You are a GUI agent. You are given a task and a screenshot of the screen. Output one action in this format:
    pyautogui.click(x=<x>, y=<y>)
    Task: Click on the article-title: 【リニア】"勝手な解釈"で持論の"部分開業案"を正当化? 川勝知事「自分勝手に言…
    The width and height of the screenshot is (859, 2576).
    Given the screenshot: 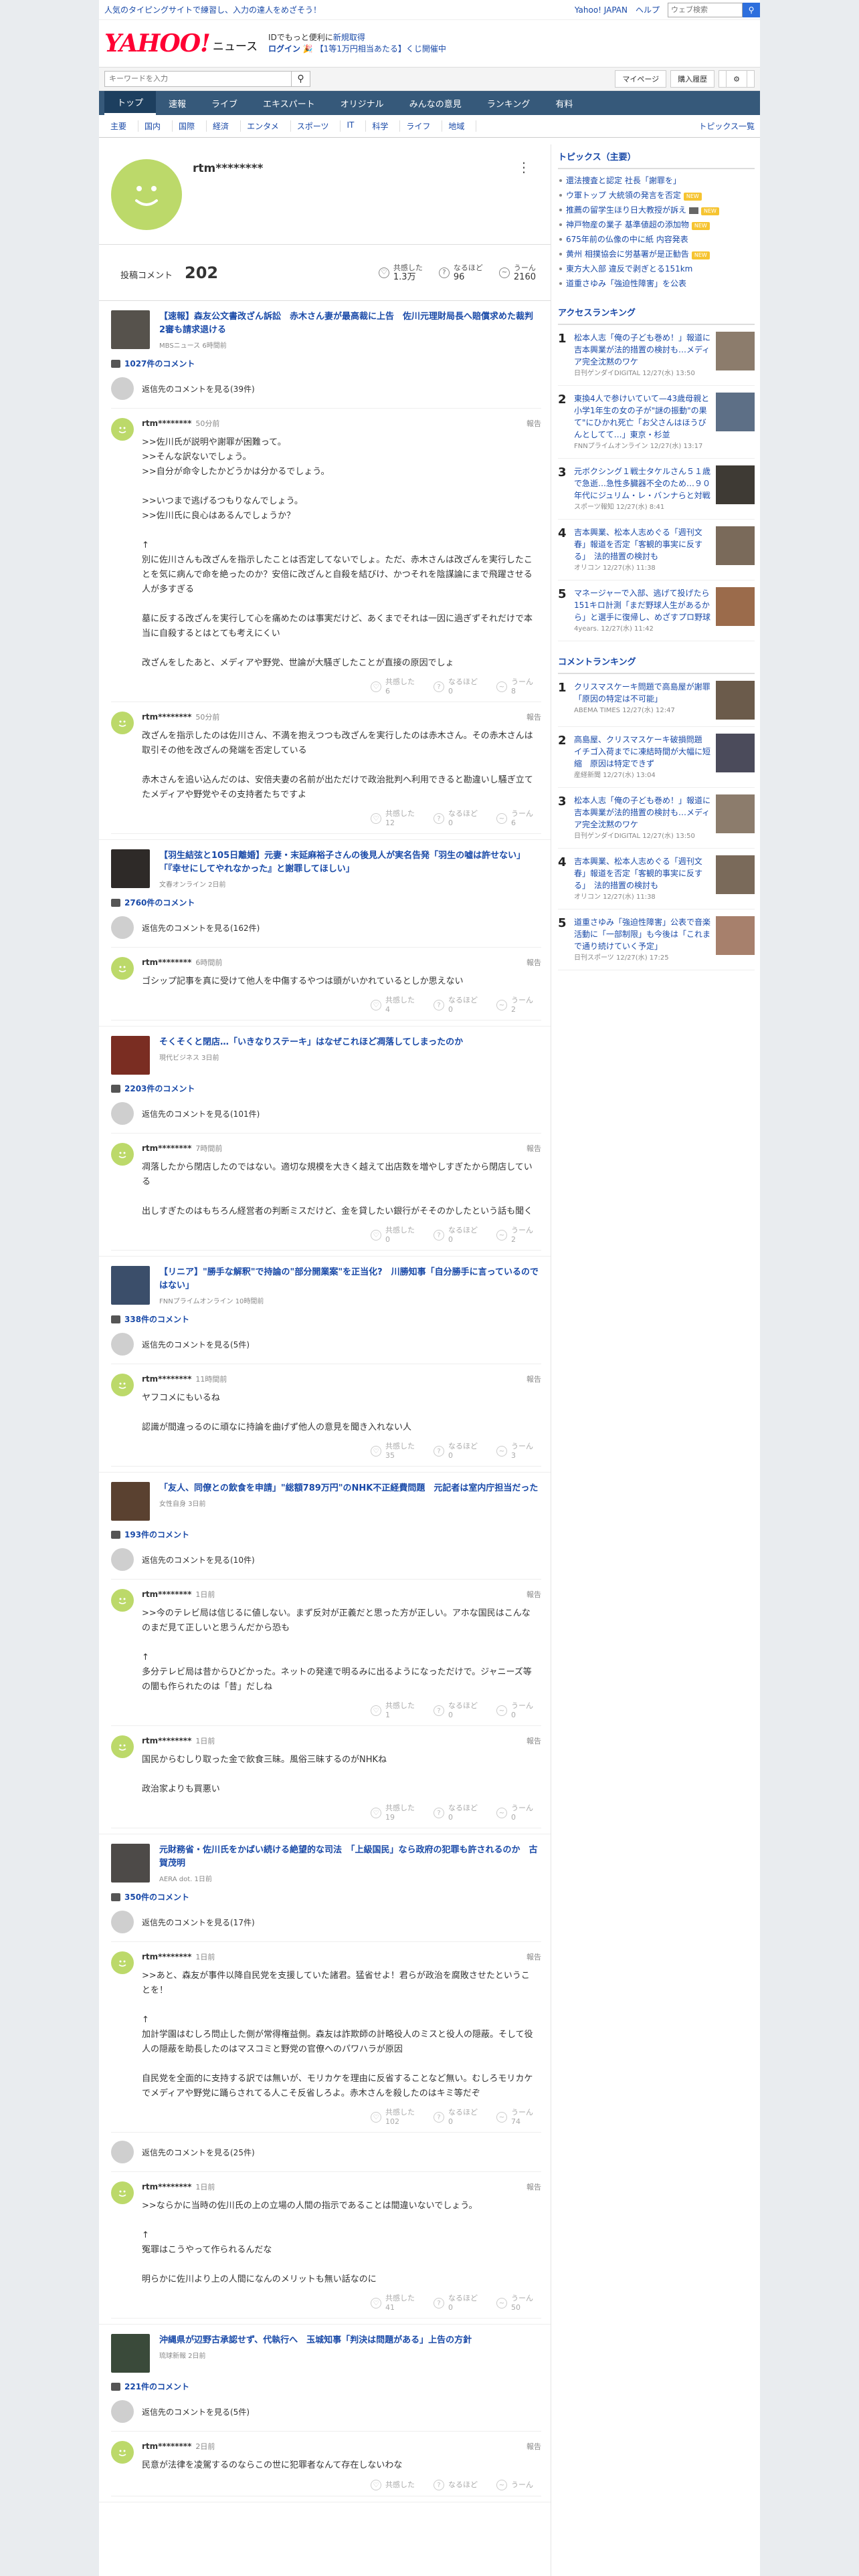 What is the action you would take?
    pyautogui.click(x=349, y=1279)
    